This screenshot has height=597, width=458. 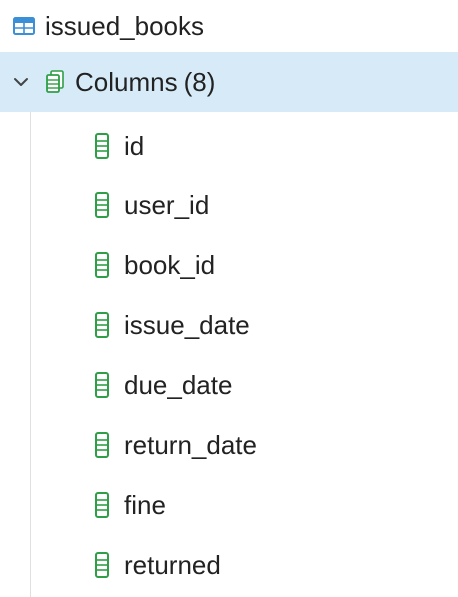 What do you see at coordinates (21, 82) in the screenshot?
I see `chevron-down-icon` at bounding box center [21, 82].